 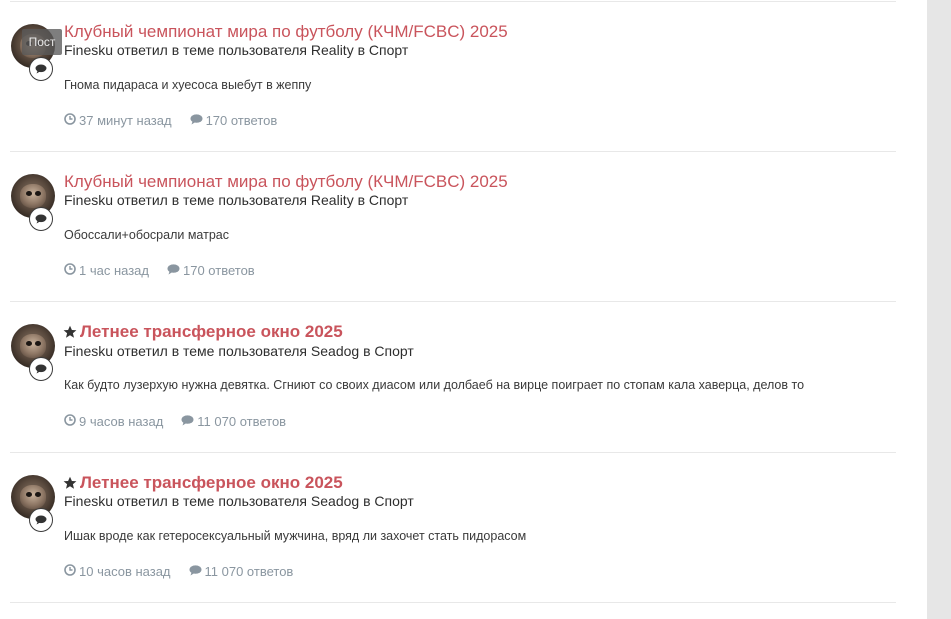 I want to click on item-stats: 37 минут назад 170 ответов, so click(x=170, y=121).